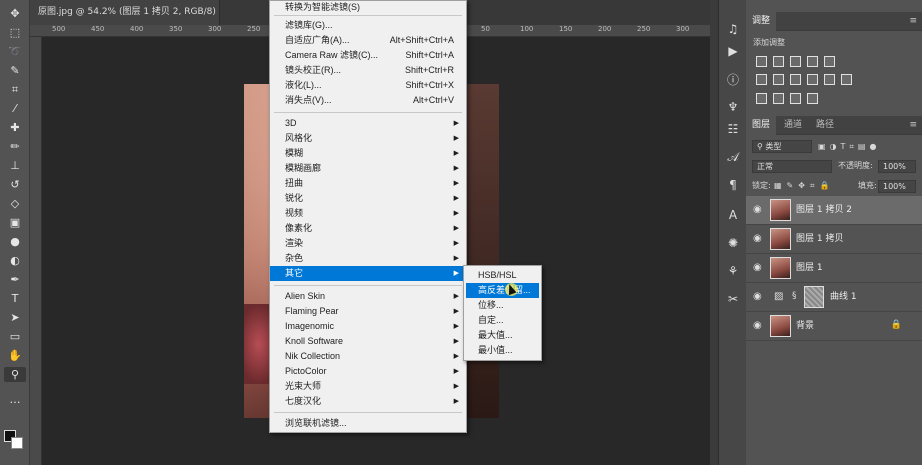 Image resolution: width=922 pixels, height=465 pixels. What do you see at coordinates (368, 371) in the screenshot?
I see `filter-menu-item: PictoColor ▶` at bounding box center [368, 371].